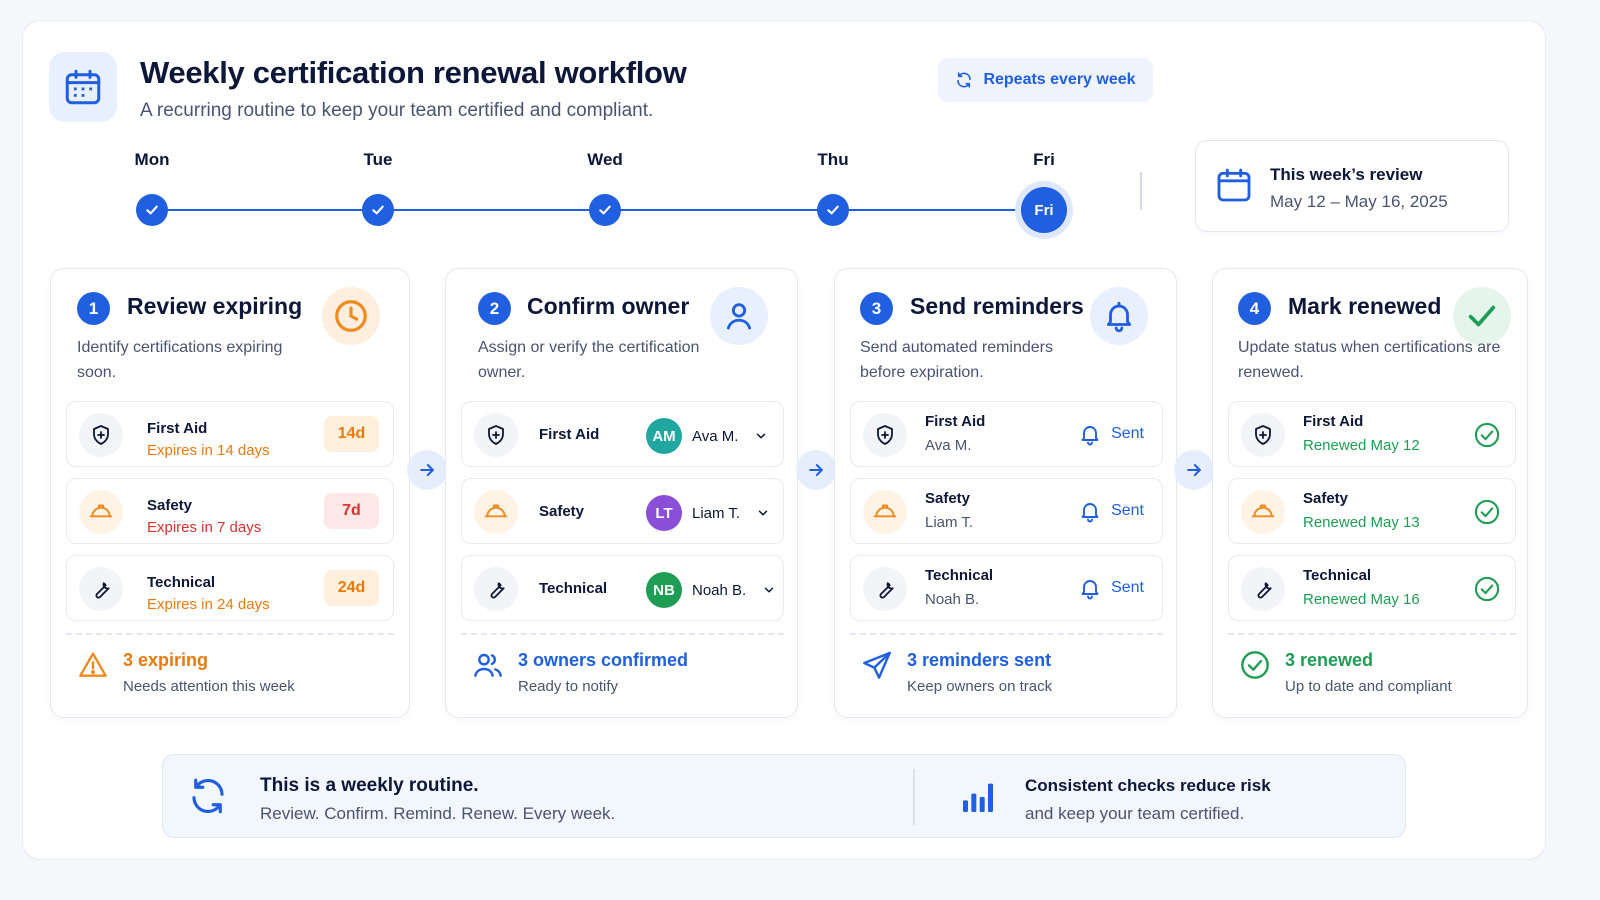 This screenshot has width=1600, height=900. I want to click on owner-row-technical: Technical NB Noah B., so click(622, 588).